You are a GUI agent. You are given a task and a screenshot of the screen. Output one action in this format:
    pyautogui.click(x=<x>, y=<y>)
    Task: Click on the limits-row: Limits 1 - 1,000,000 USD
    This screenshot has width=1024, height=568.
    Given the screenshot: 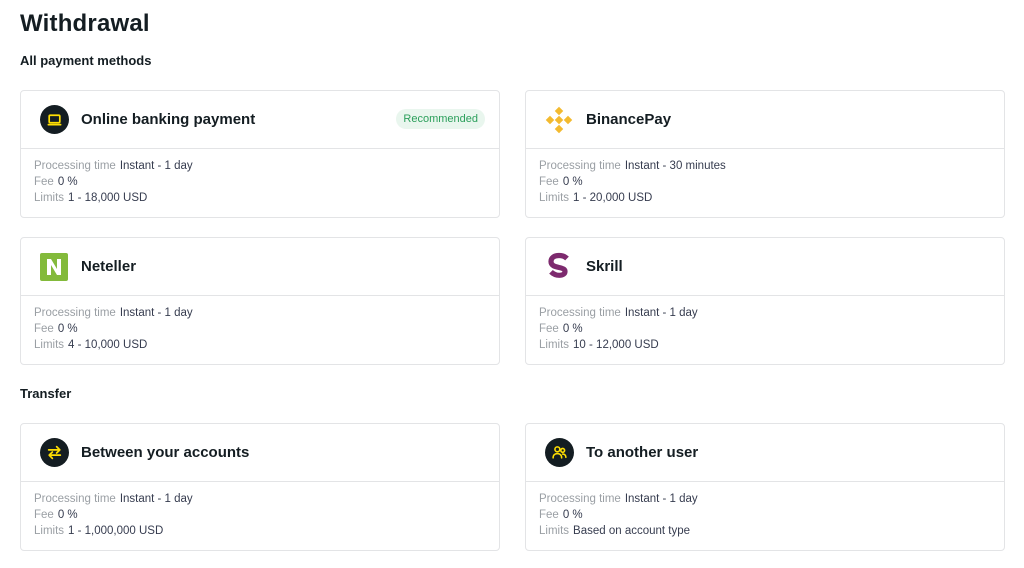 What is the action you would take?
    pyautogui.click(x=266, y=531)
    